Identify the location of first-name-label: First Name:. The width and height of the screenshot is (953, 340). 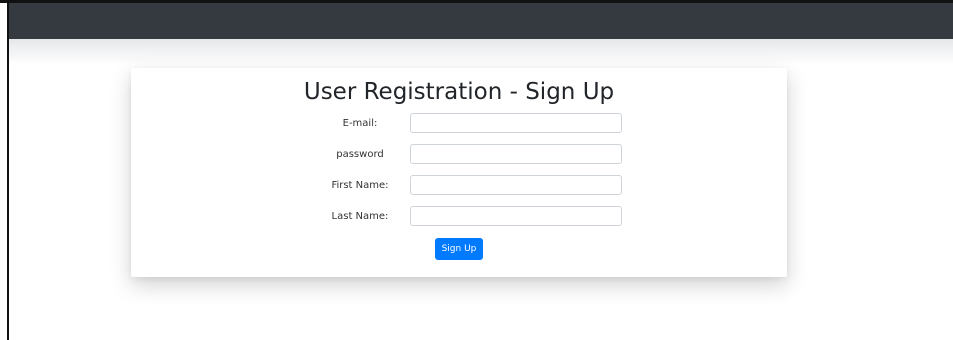
(360, 185).